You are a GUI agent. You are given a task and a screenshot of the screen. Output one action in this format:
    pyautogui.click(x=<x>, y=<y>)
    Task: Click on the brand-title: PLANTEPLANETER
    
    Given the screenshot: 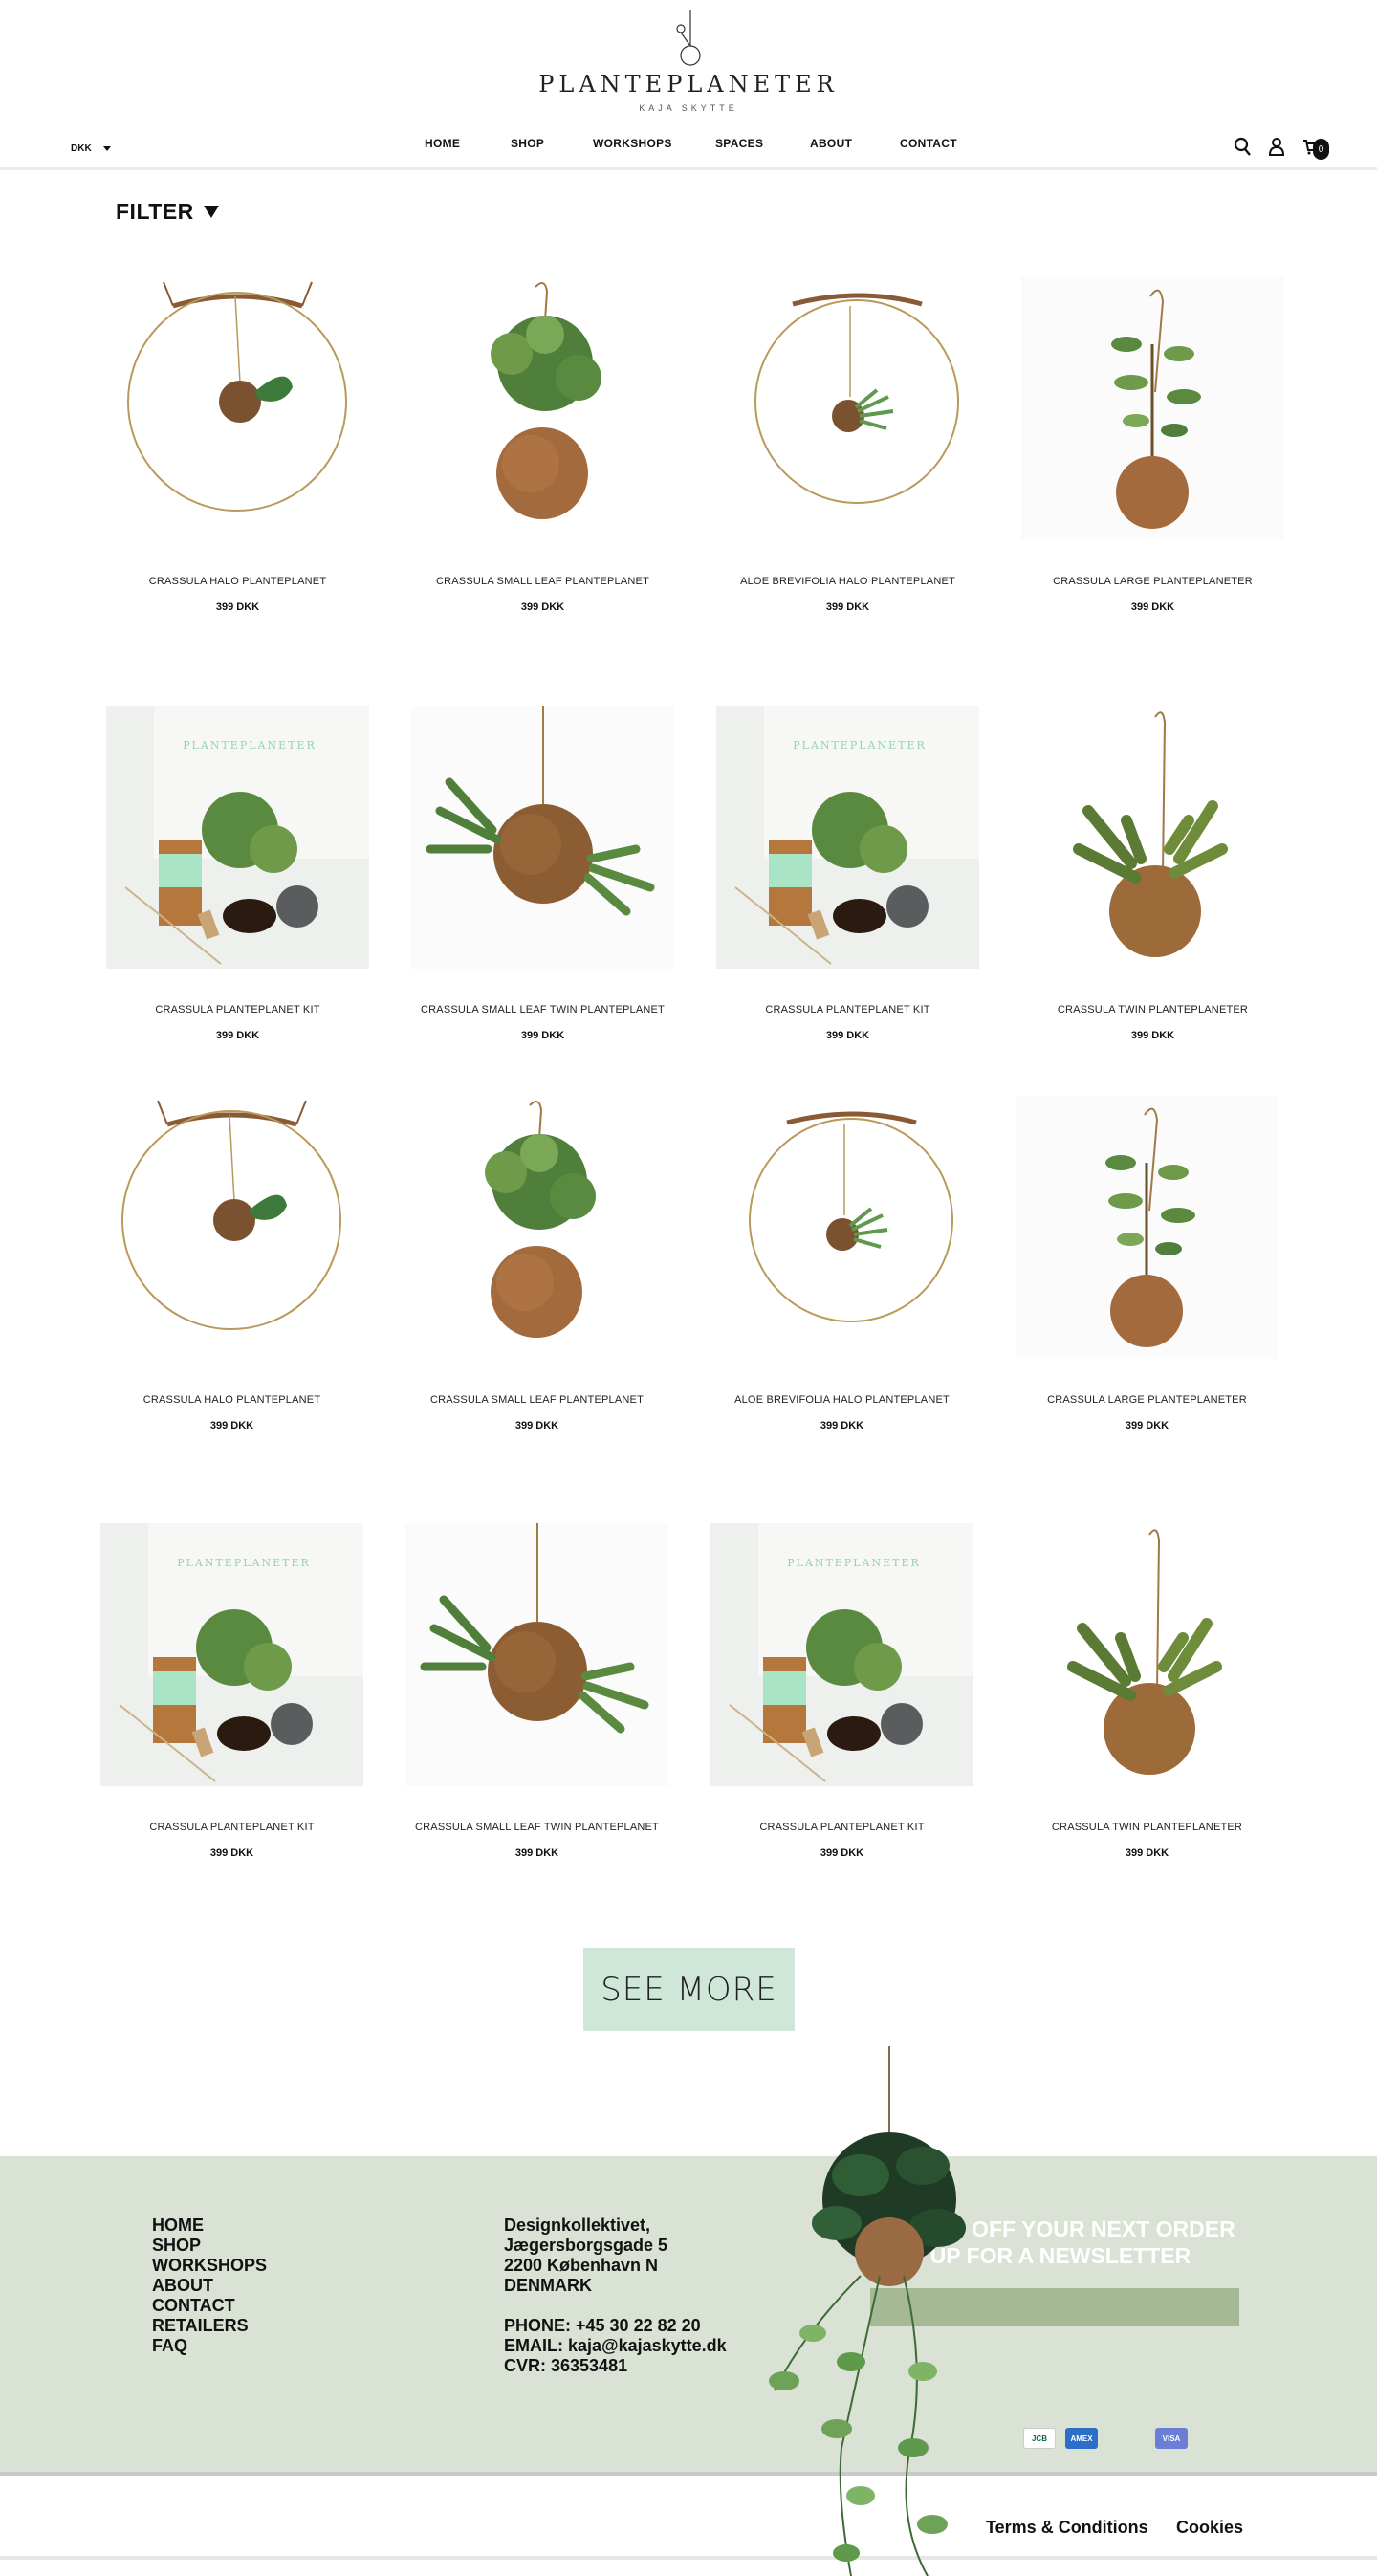 What is the action you would take?
    pyautogui.click(x=688, y=84)
    